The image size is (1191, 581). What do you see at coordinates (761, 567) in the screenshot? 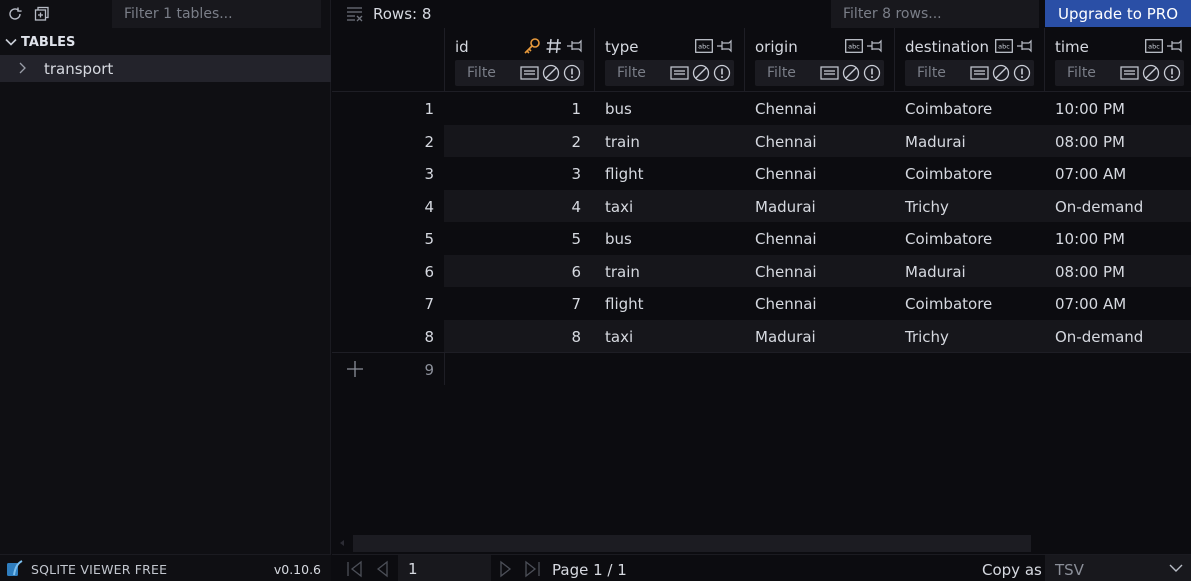
I see `pagination-bar: Page 1 / 1 Copy as TSV` at bounding box center [761, 567].